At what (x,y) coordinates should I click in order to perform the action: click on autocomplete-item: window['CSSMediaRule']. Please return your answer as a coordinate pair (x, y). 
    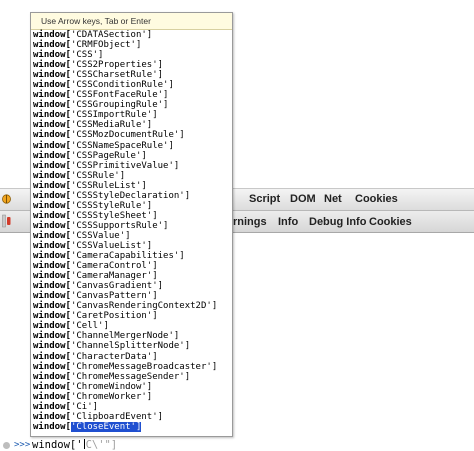
    Looking at the image, I should click on (131, 125).